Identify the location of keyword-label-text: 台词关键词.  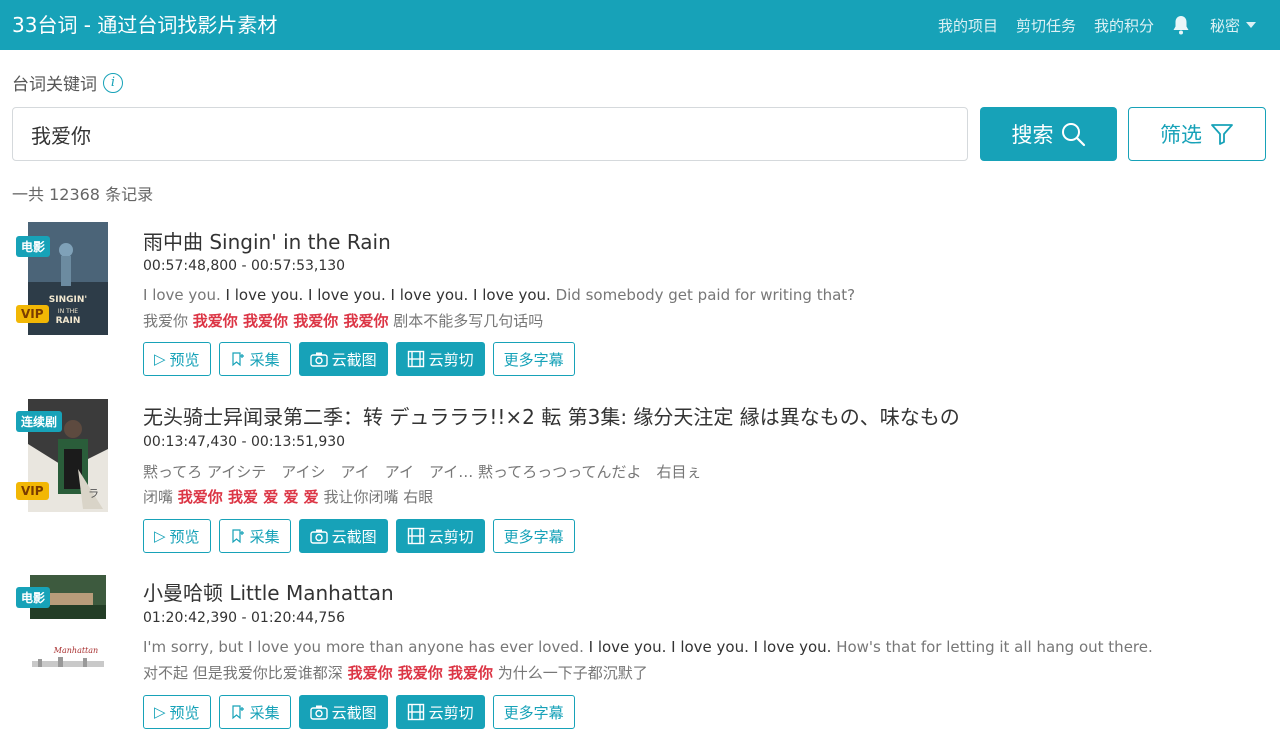
(54, 85).